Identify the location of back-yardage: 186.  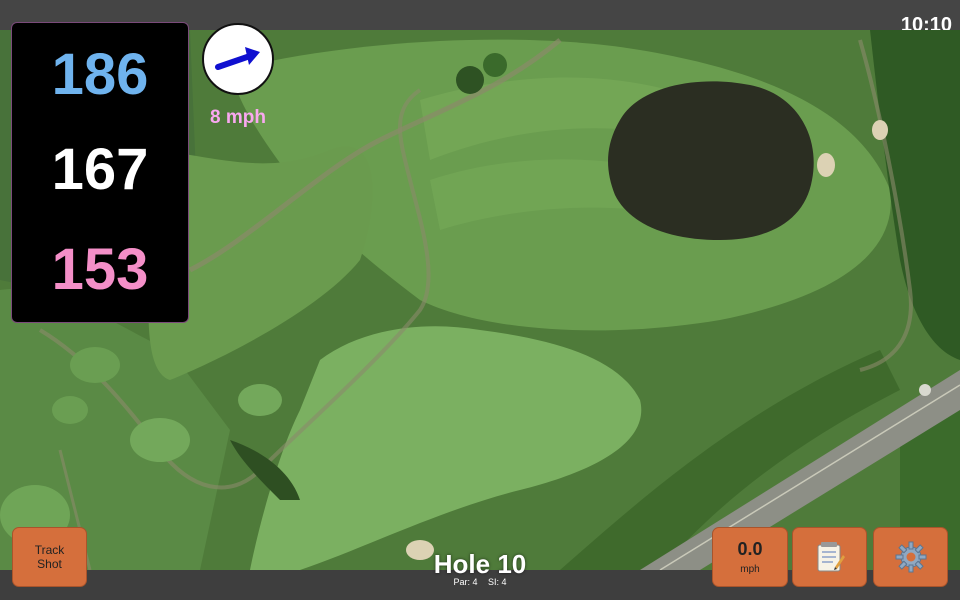
(100, 74).